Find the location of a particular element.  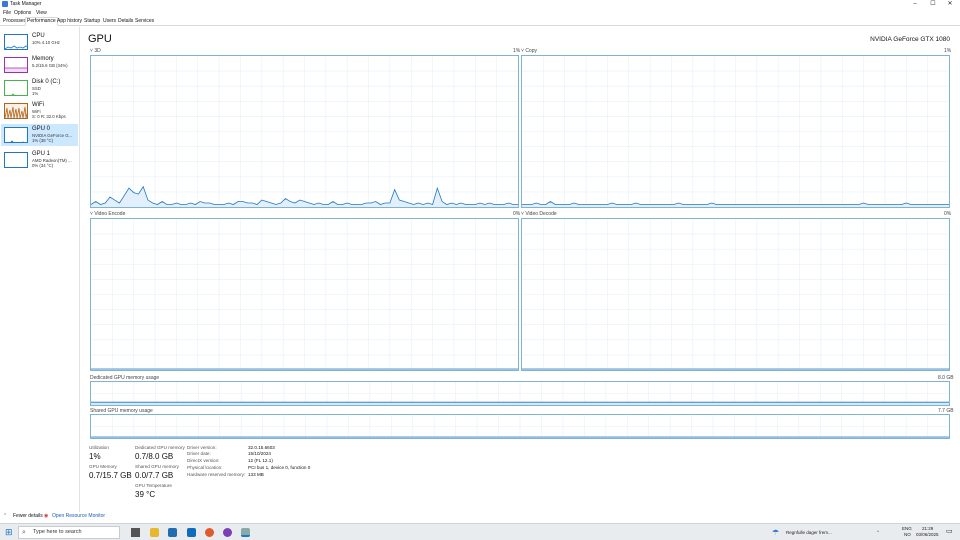

store-icon is located at coordinates (172, 532).